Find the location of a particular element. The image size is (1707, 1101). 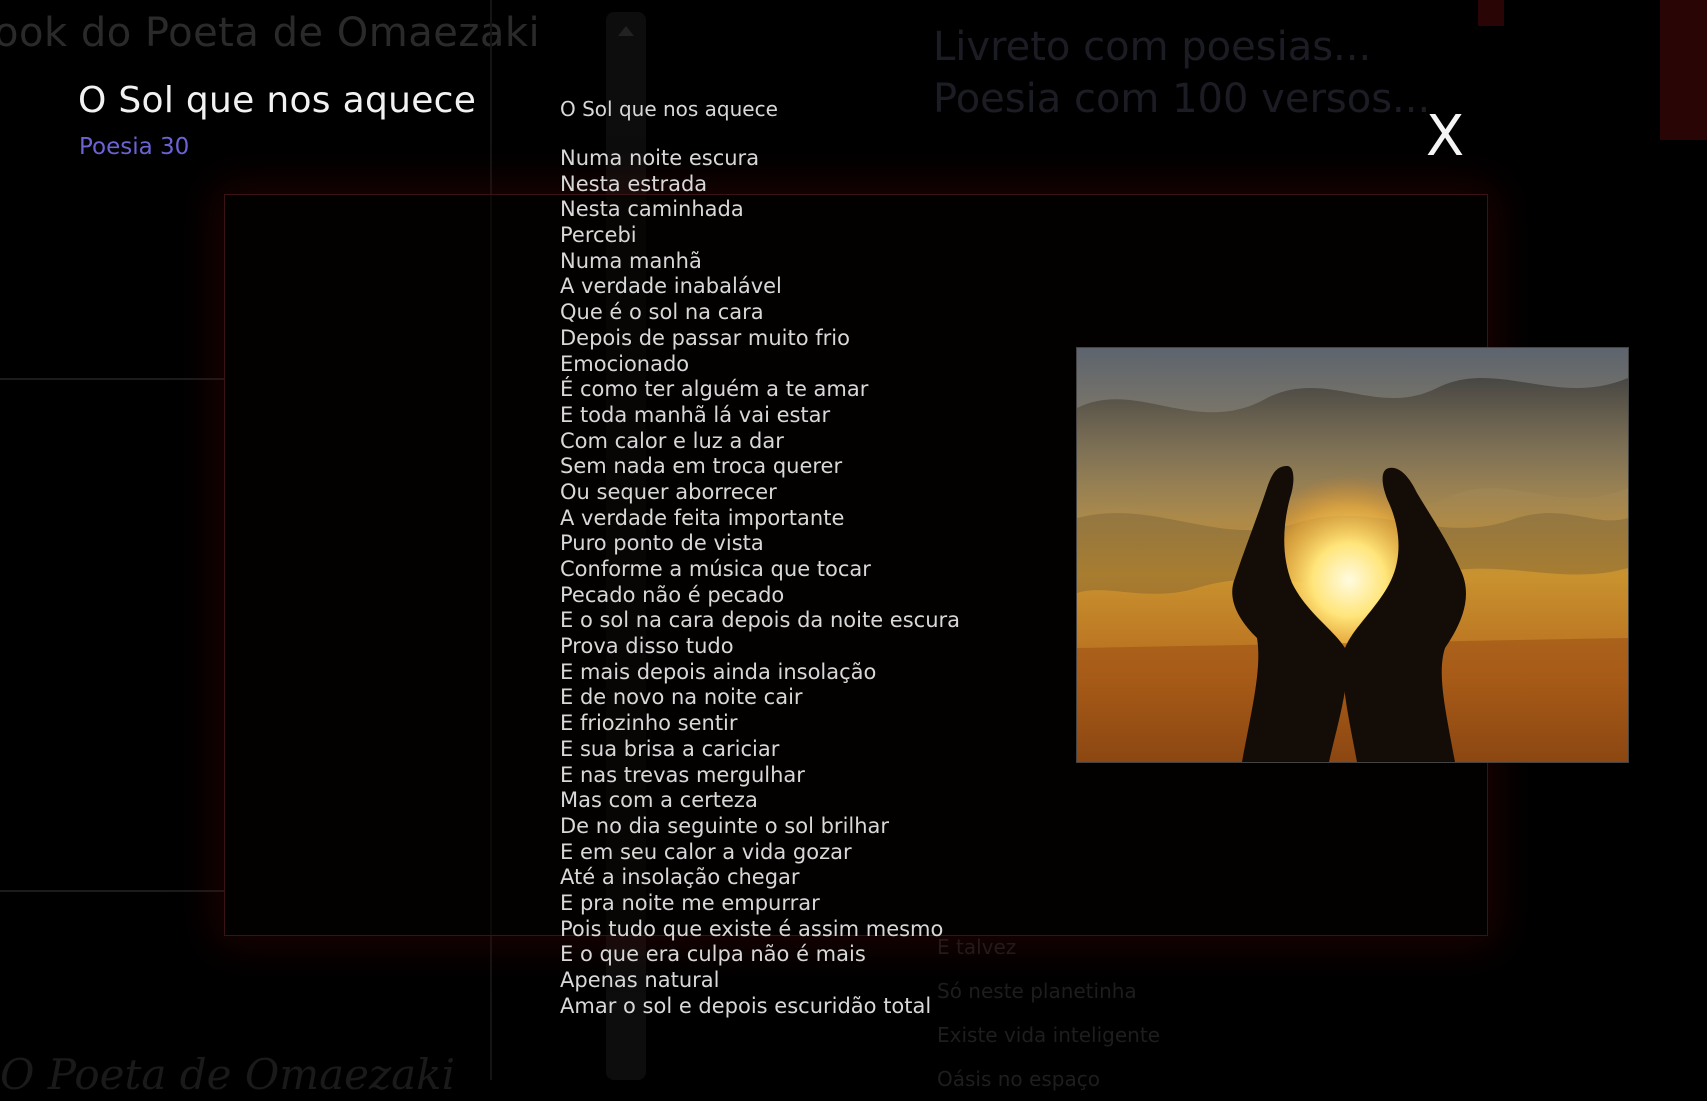

poem-title: O Sol que nos aquece is located at coordinates (669, 109).